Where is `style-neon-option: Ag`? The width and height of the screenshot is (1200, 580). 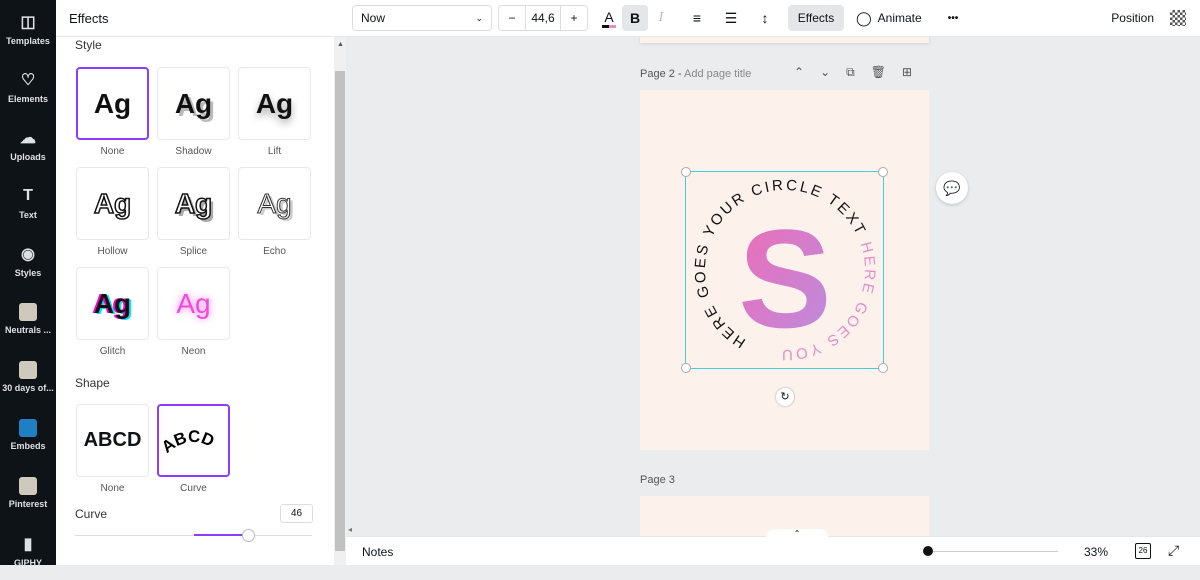
style-neon-option: Ag is located at coordinates (193, 303).